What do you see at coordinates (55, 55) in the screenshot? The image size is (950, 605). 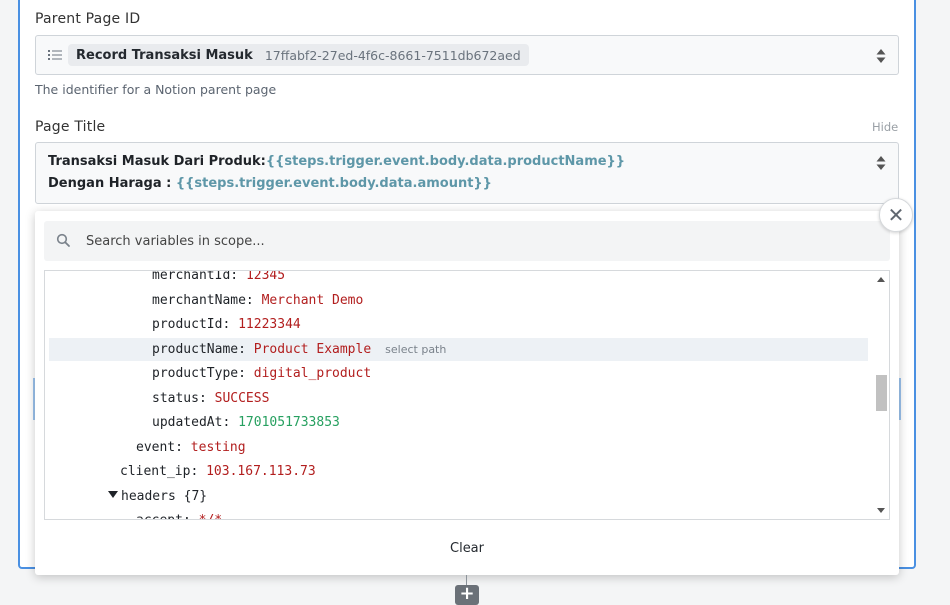 I see `list-icon` at bounding box center [55, 55].